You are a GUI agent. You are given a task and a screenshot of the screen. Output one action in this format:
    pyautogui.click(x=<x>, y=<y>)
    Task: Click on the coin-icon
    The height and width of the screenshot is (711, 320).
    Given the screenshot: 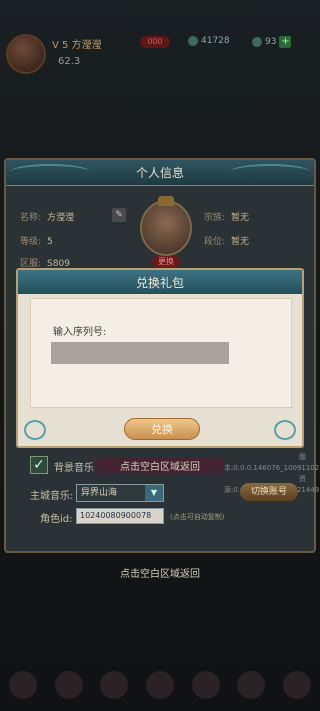 What is the action you would take?
    pyautogui.click(x=193, y=41)
    